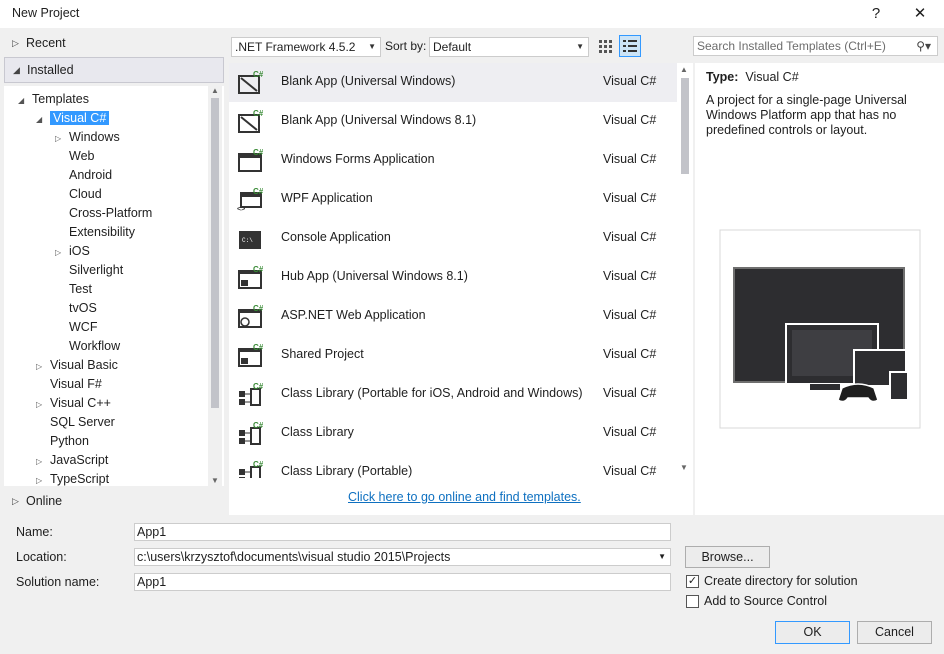 The height and width of the screenshot is (654, 944). What do you see at coordinates (80, 289) in the screenshot?
I see `tree-item-test: Test` at bounding box center [80, 289].